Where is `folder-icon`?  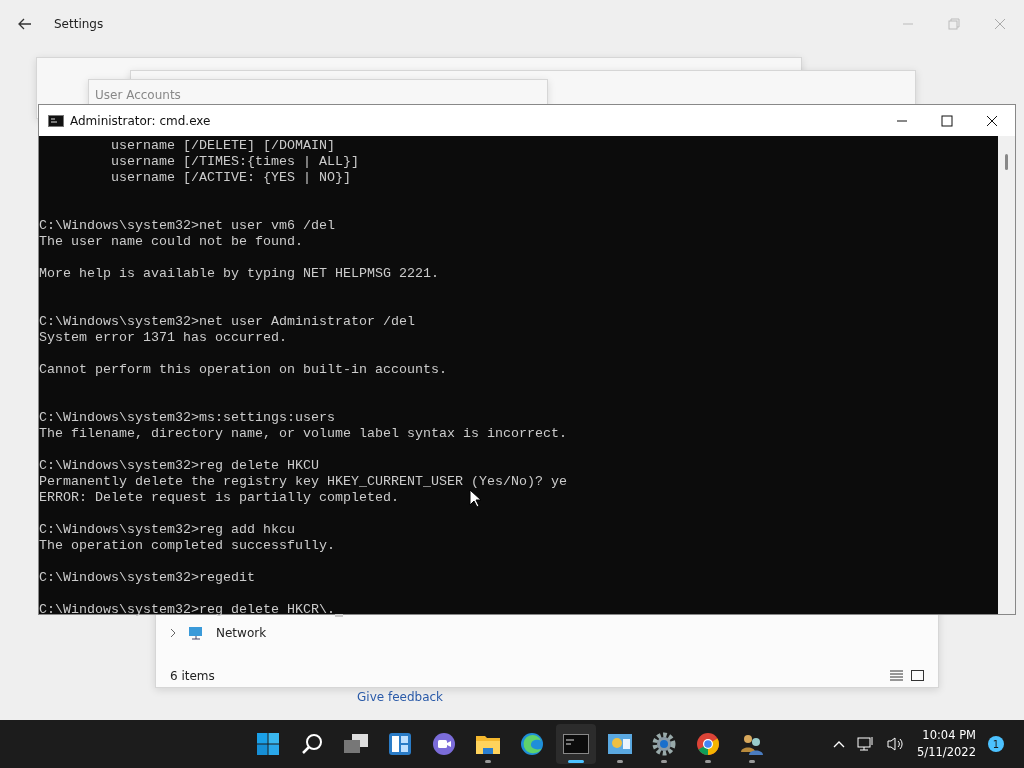
folder-icon is located at coordinates (488, 744).